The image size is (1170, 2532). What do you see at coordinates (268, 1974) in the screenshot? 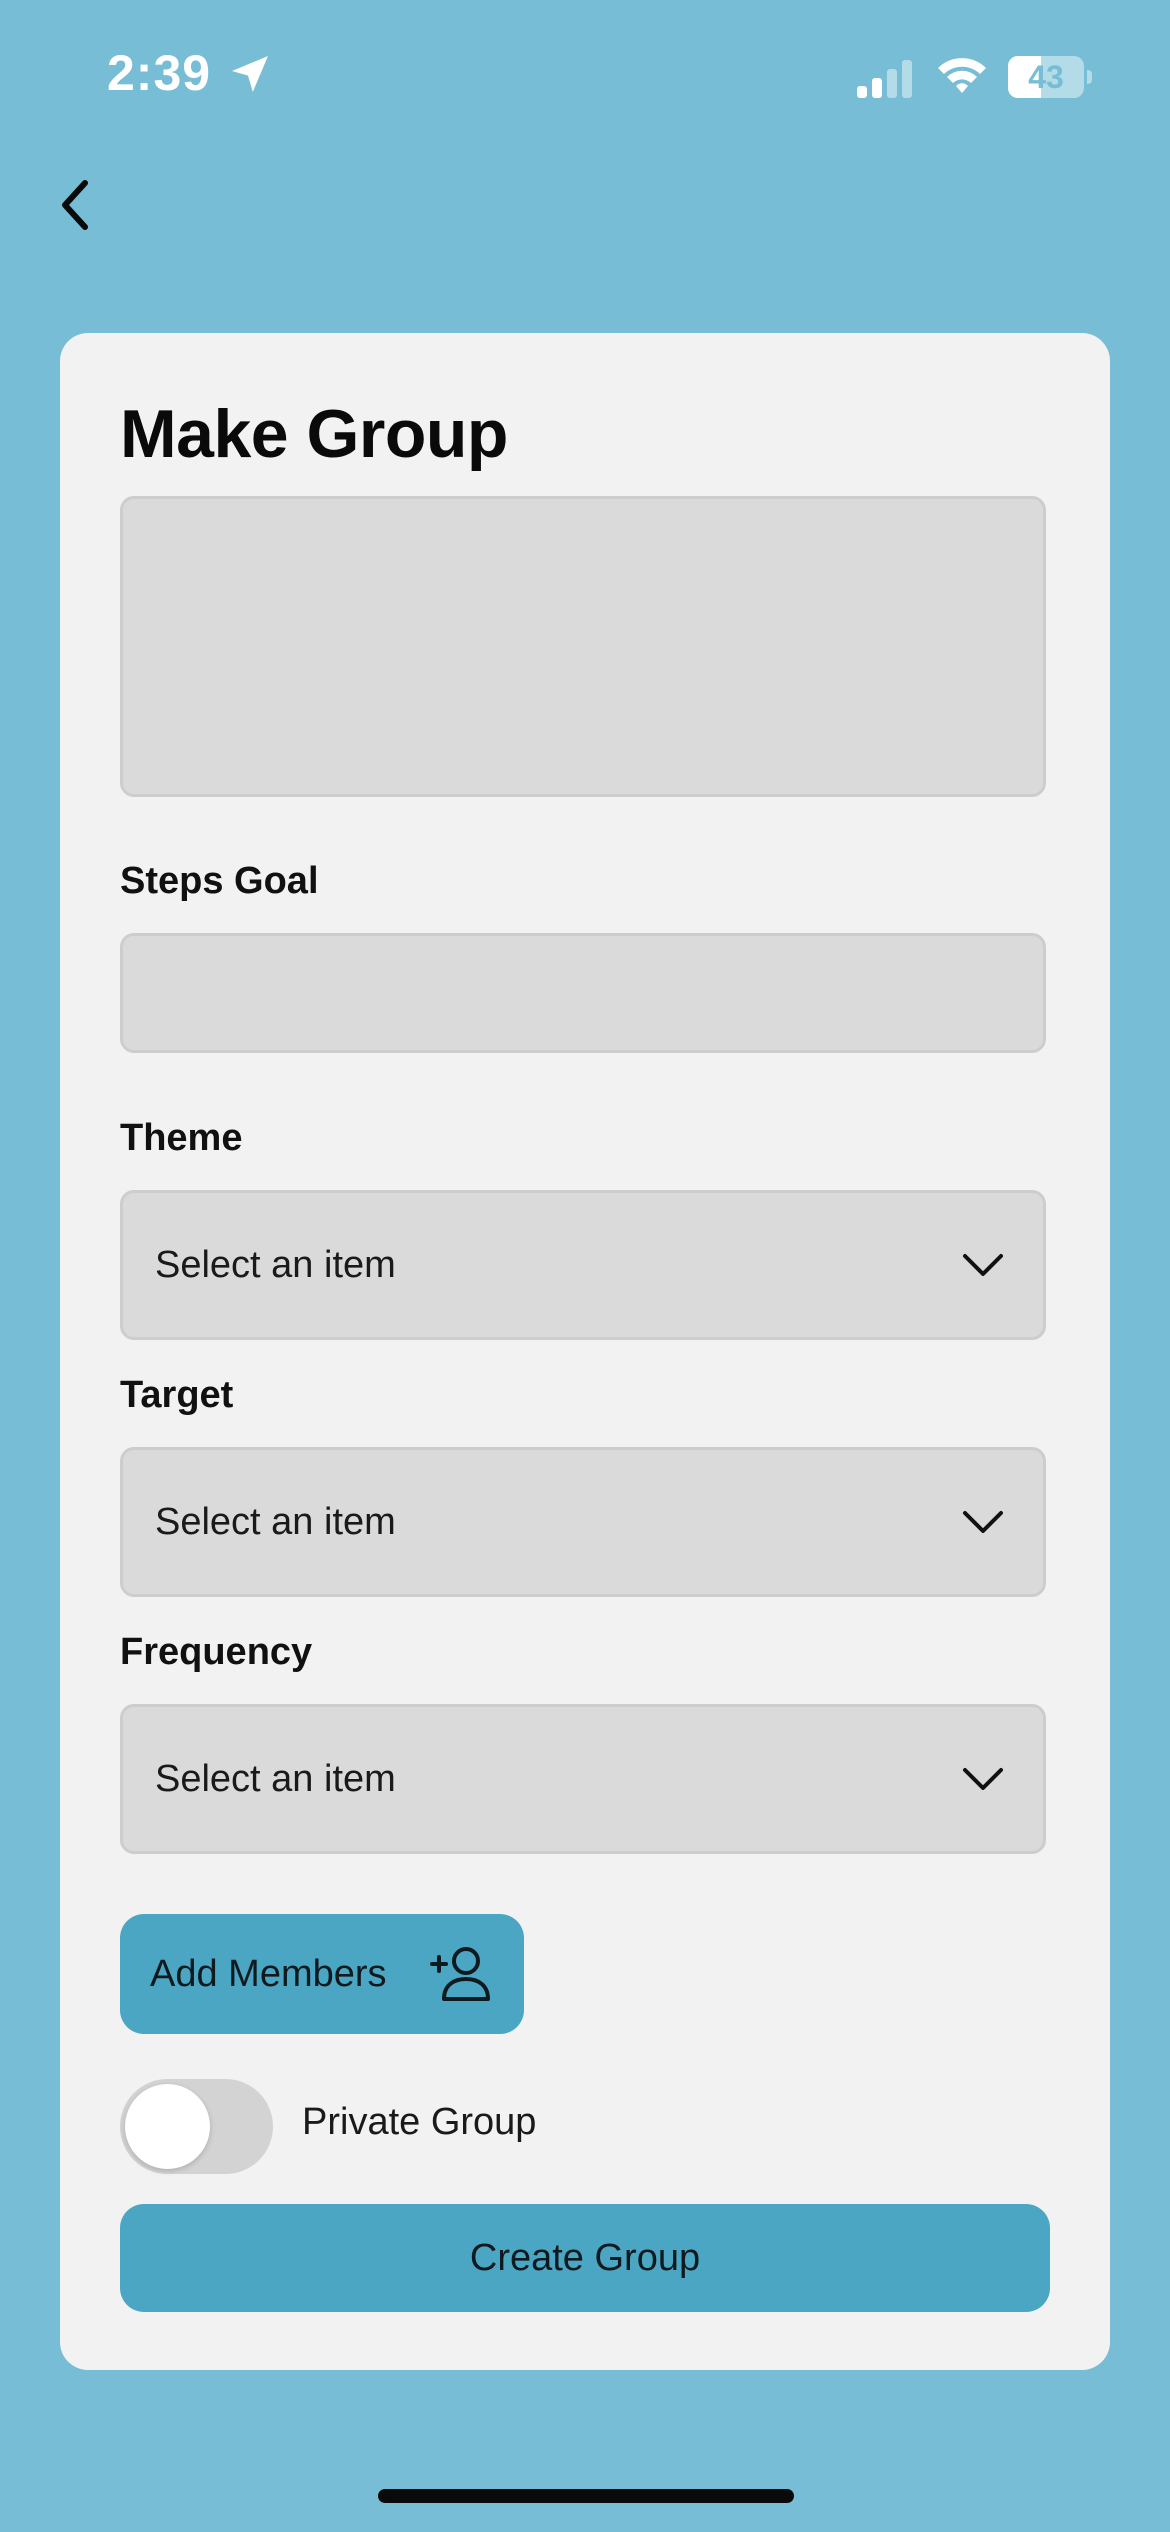
I see `add-members-label: Add Members` at bounding box center [268, 1974].